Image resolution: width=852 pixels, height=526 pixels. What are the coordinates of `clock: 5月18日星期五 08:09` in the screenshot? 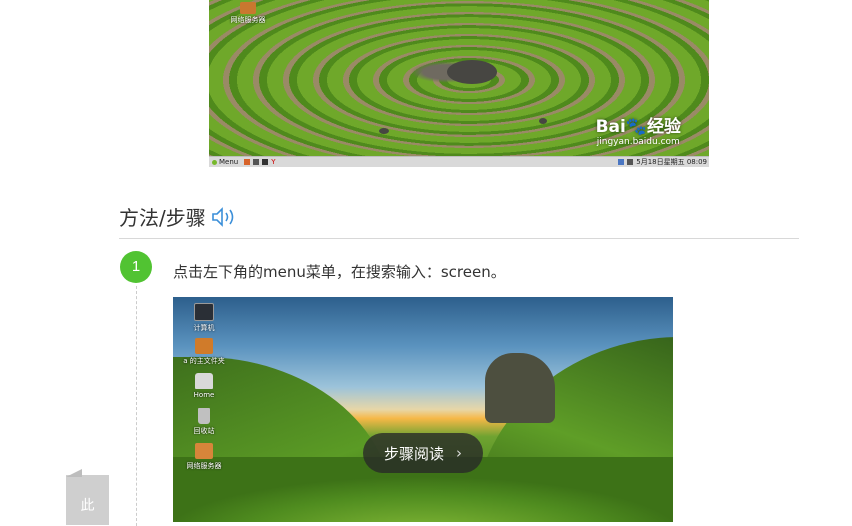 It's located at (671, 162).